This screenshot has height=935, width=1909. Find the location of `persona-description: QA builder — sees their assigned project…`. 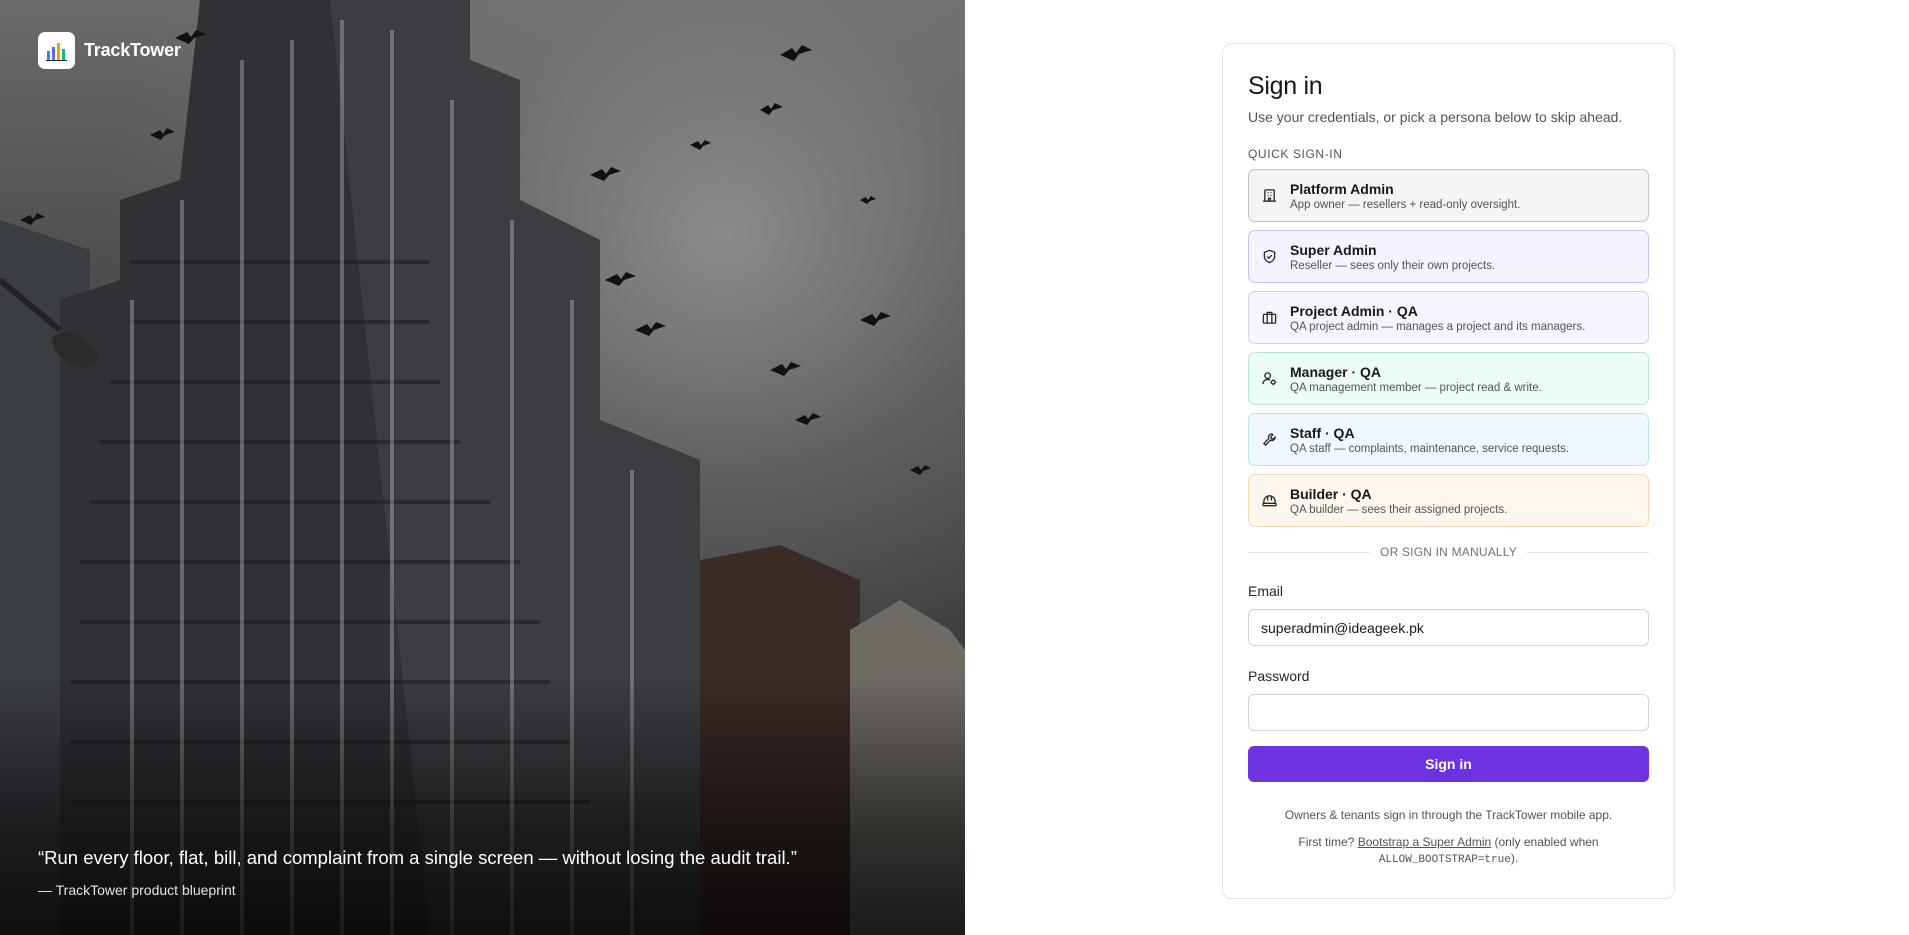

persona-description: QA builder — sees their assigned project… is located at coordinates (1399, 509).